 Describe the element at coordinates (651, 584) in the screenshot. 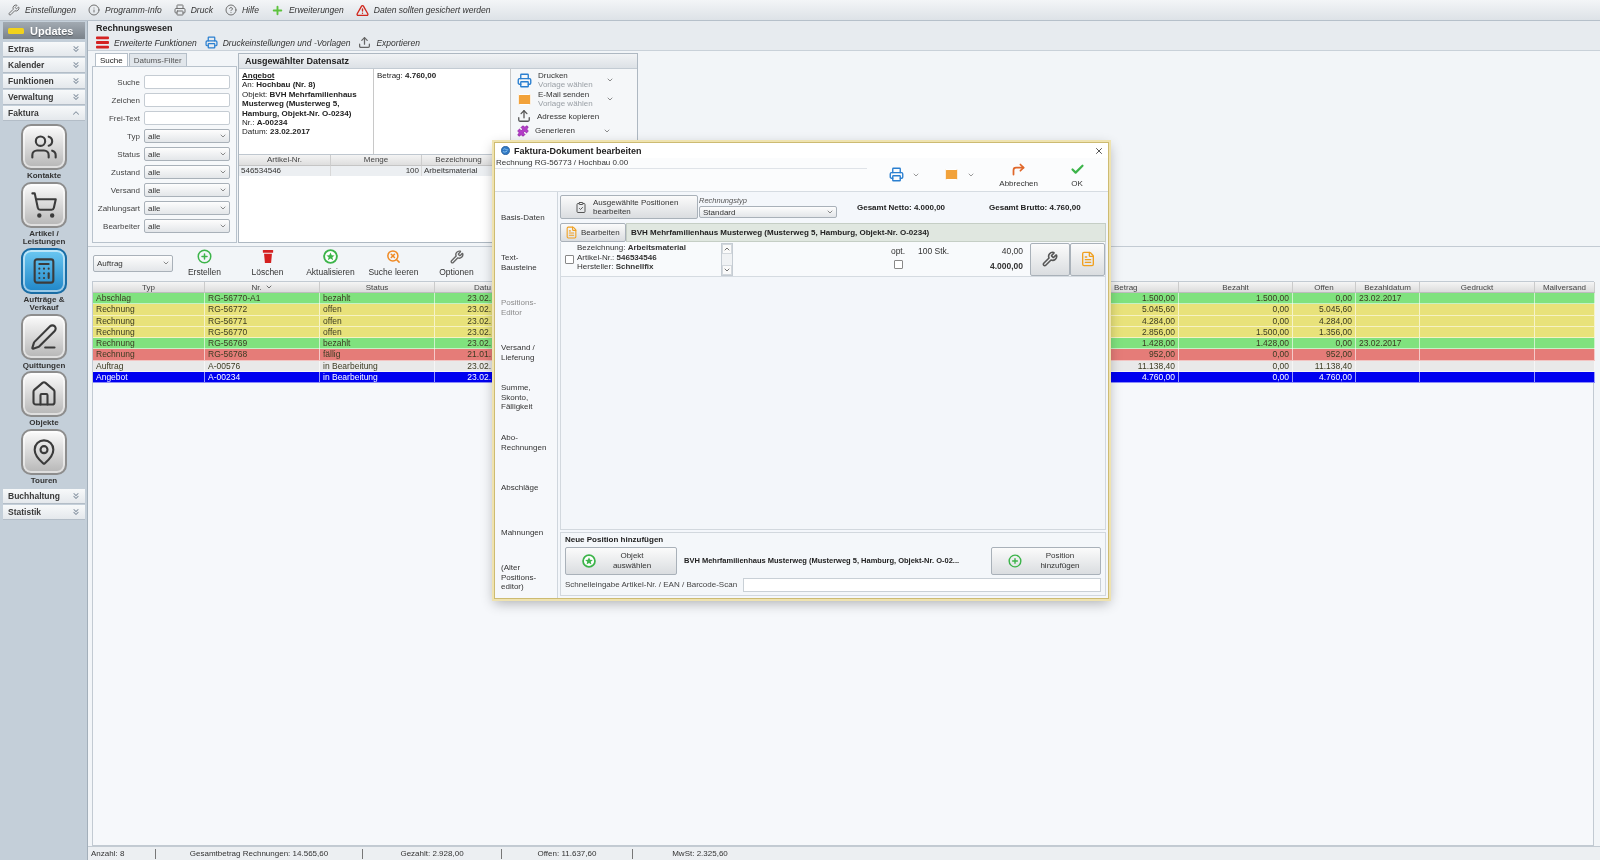

I see `field-label: Schnelleingabe Artikel-Nr. / EAN / Barcode-Scan` at that location.